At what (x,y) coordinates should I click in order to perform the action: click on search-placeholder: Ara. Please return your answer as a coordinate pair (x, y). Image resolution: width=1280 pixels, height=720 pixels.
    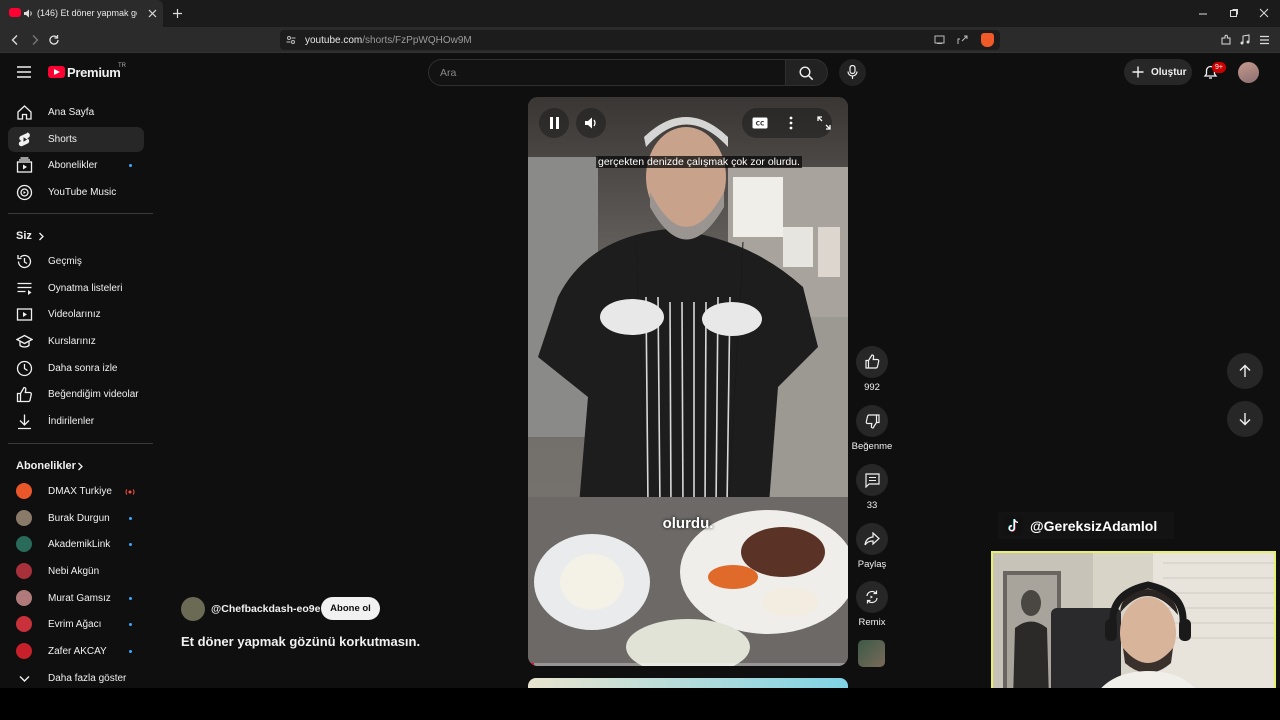
    Looking at the image, I should click on (448, 73).